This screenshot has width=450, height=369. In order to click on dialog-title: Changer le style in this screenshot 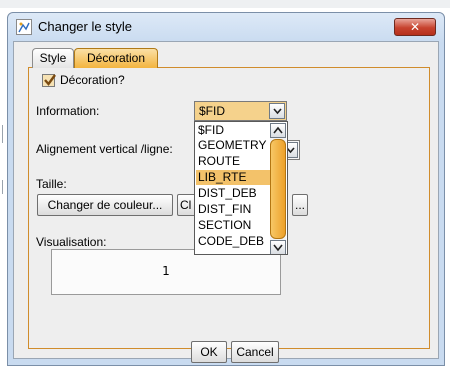, I will do `click(85, 26)`.